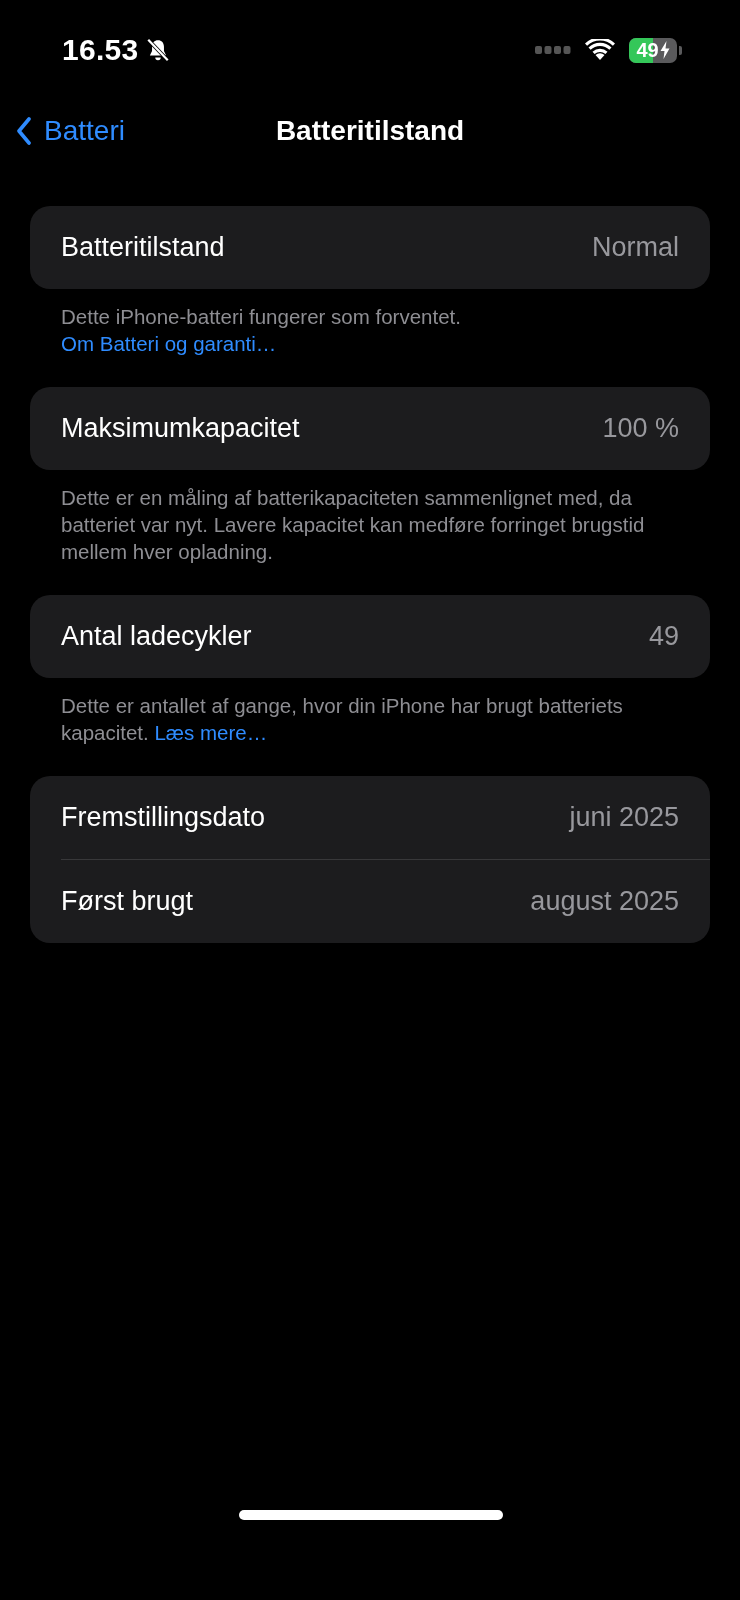 The image size is (740, 1600). Describe the element at coordinates (635, 247) in the screenshot. I see `row-value: Normal` at that location.